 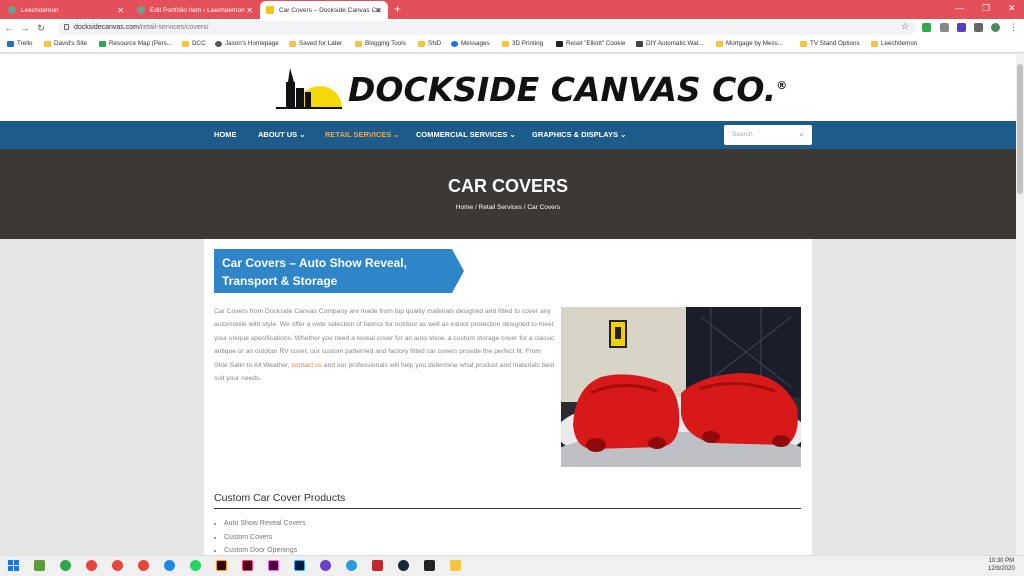 I want to click on trello-icon, so click(x=10, y=43).